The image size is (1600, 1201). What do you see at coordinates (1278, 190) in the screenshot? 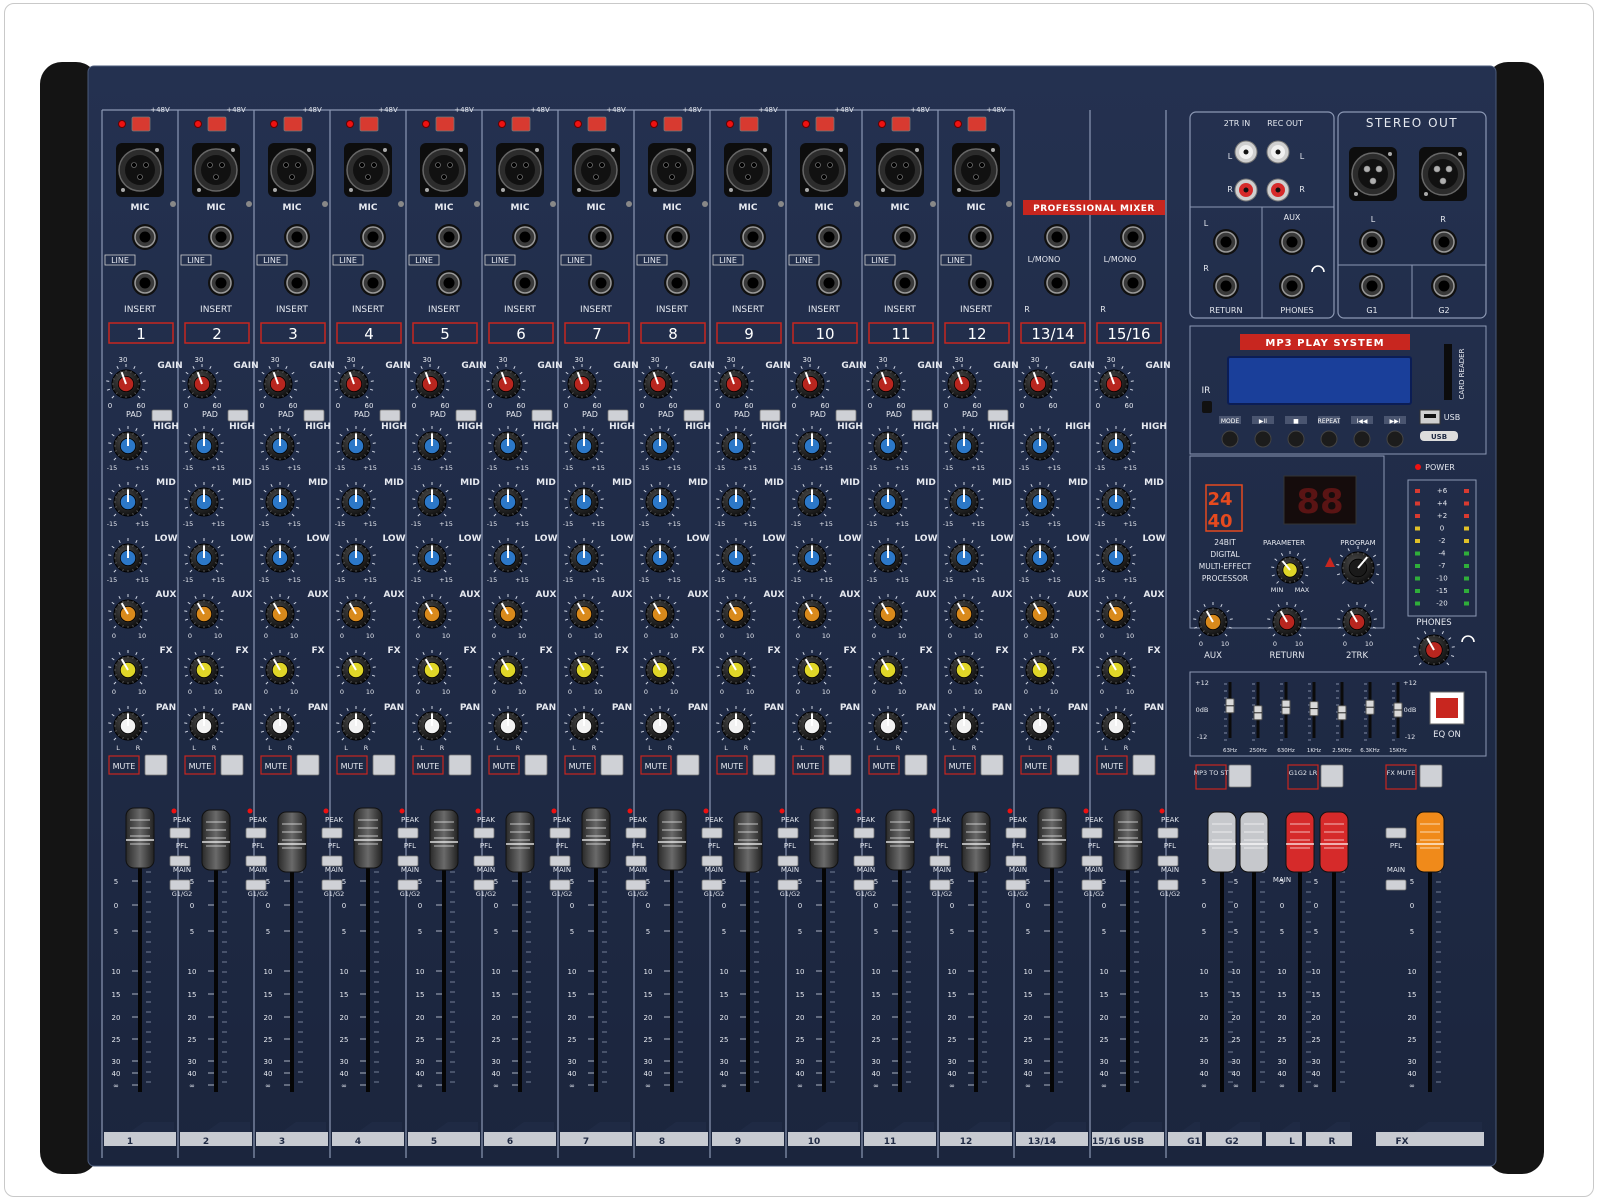
I see `rec-out-r-rca` at bounding box center [1278, 190].